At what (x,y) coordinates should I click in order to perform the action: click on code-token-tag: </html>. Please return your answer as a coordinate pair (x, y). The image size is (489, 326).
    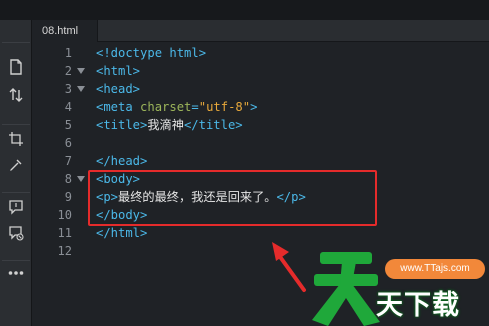
    Looking at the image, I should click on (122, 233).